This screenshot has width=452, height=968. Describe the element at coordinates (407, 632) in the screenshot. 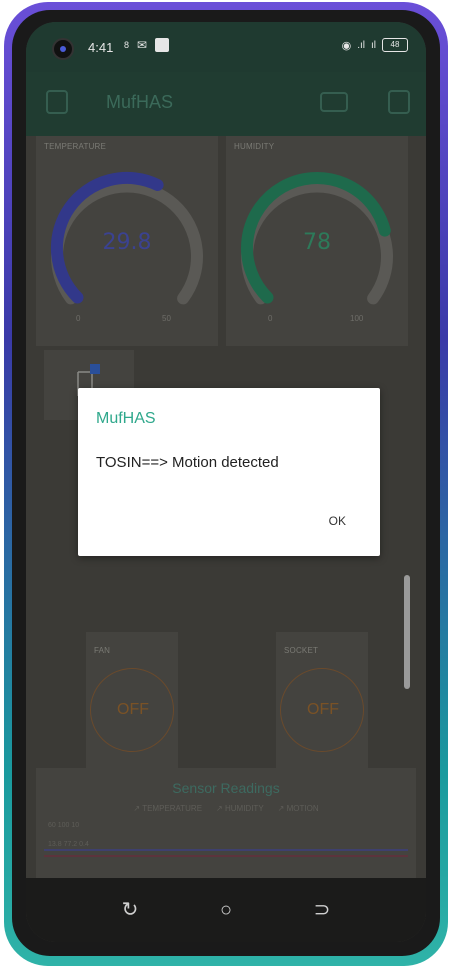

I see `side-button` at that location.